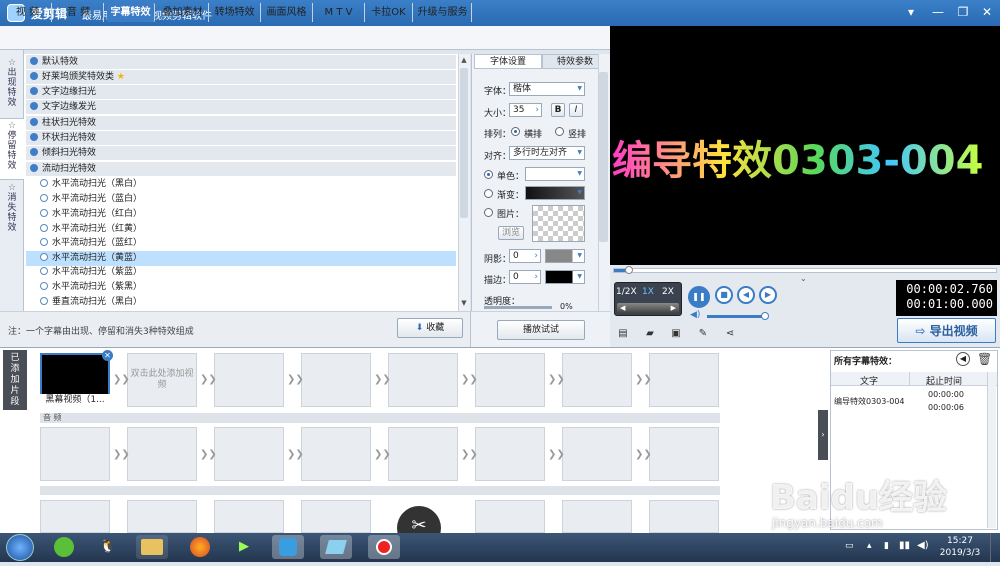 The image size is (1000, 566). Describe the element at coordinates (511, 233) in the screenshot. I see `browse-button: 浏览` at that location.